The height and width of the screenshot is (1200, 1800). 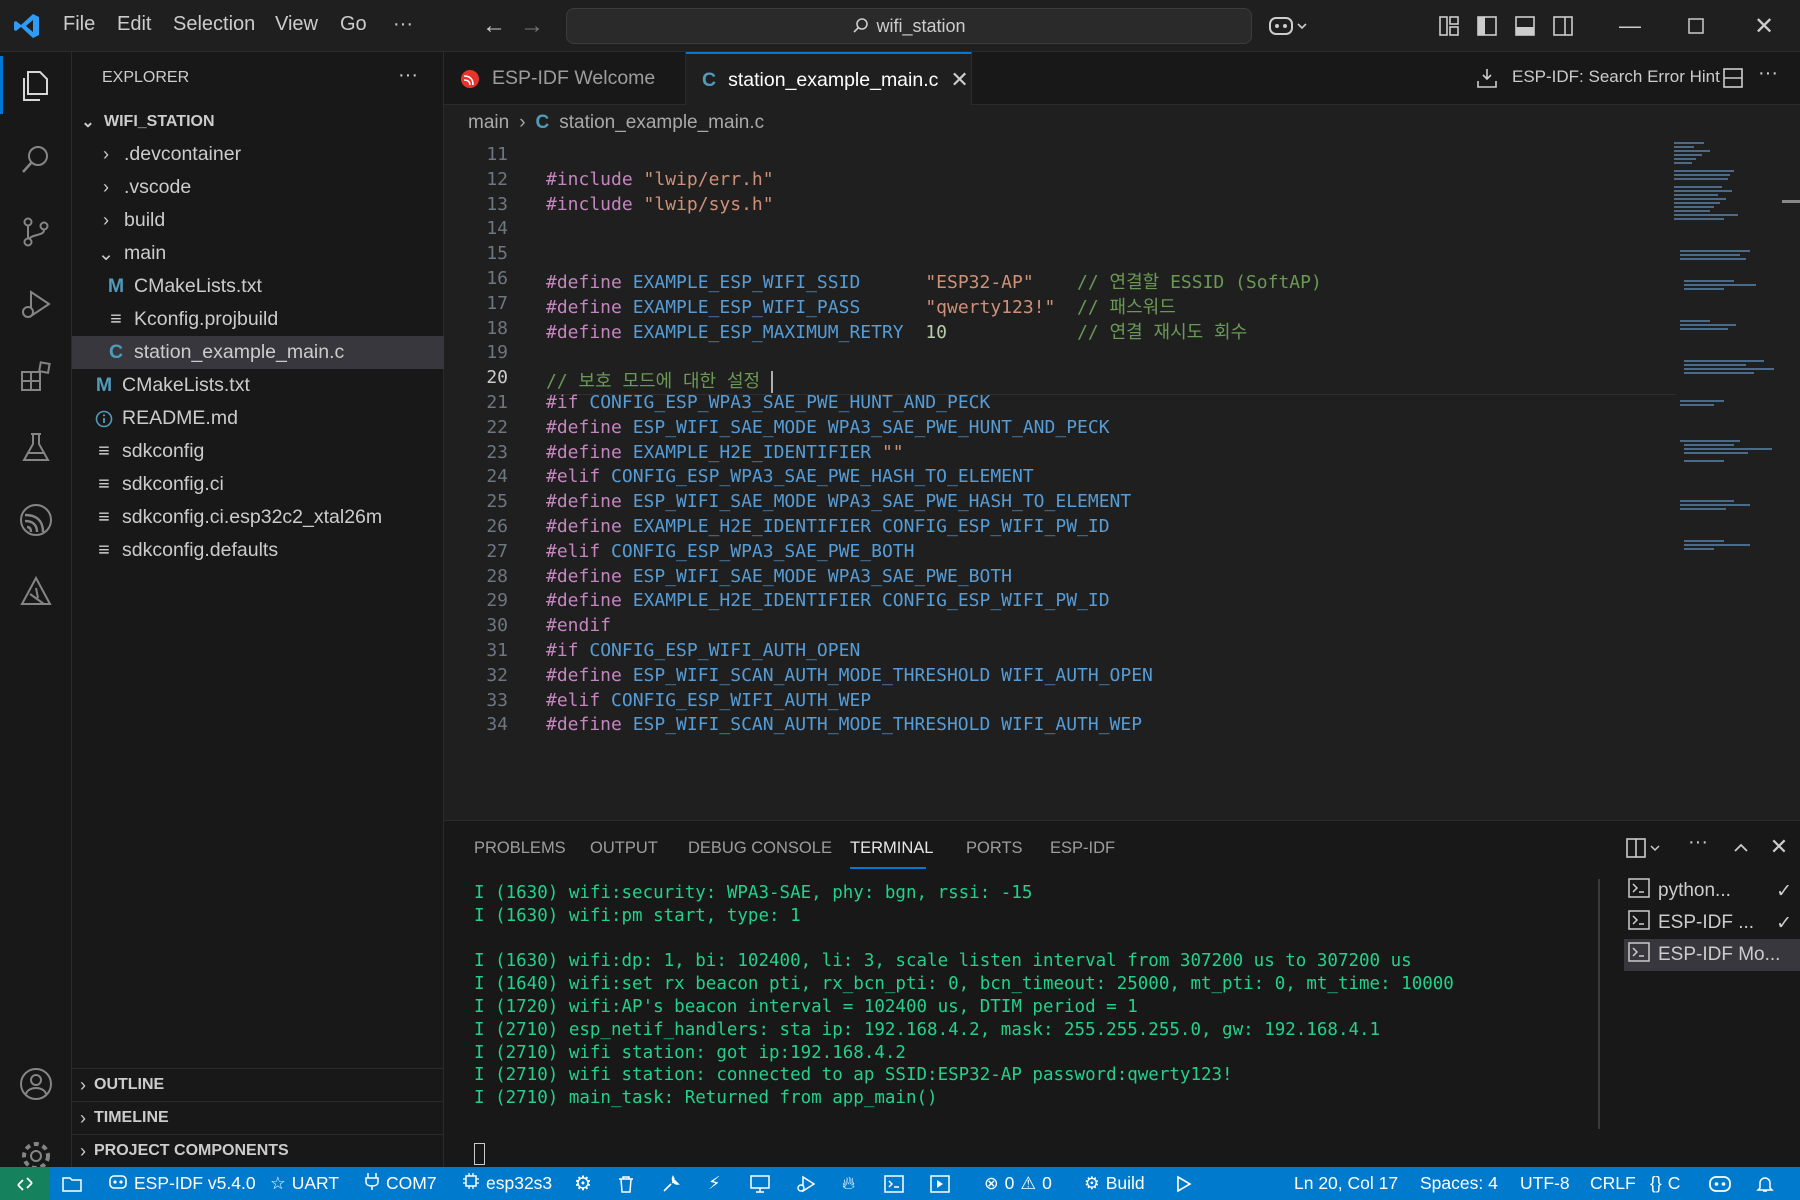 I want to click on esp-idf-hint-icon, so click(x=1487, y=78).